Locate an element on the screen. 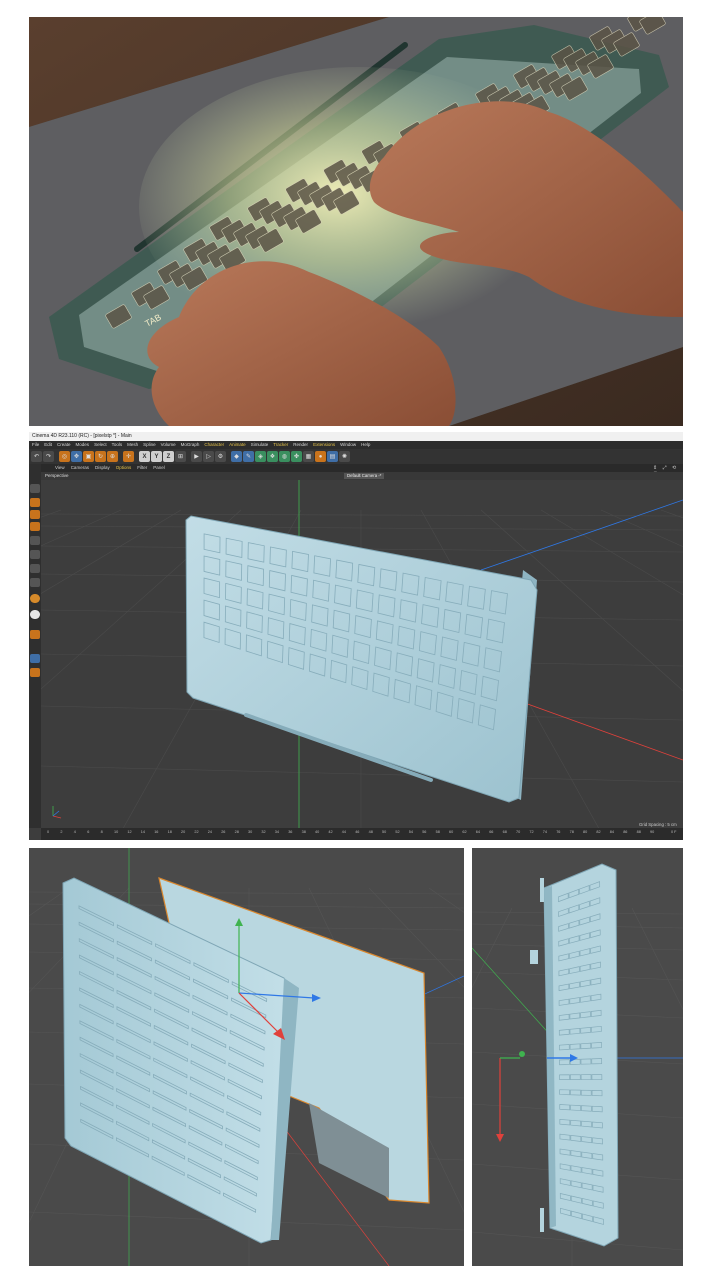 The image size is (712, 1285). viewport-menu-cameras: Cameras is located at coordinates (80, 468).